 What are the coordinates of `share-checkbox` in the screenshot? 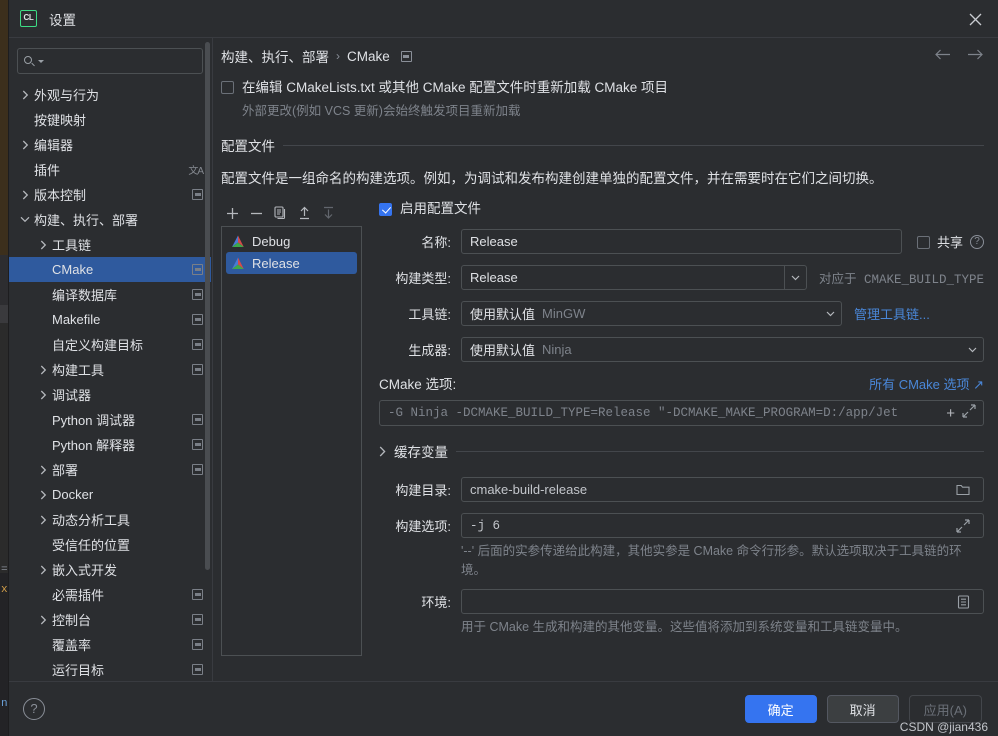 It's located at (923, 242).